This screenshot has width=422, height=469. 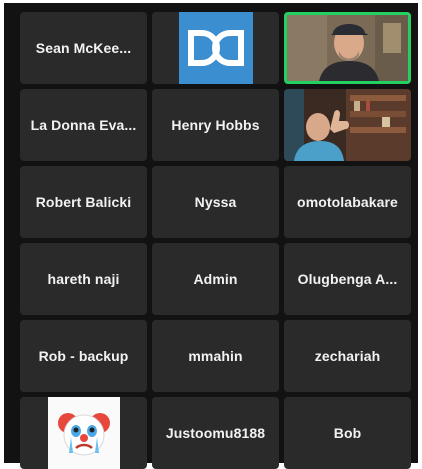 I want to click on participant-name: Bob, so click(x=347, y=433).